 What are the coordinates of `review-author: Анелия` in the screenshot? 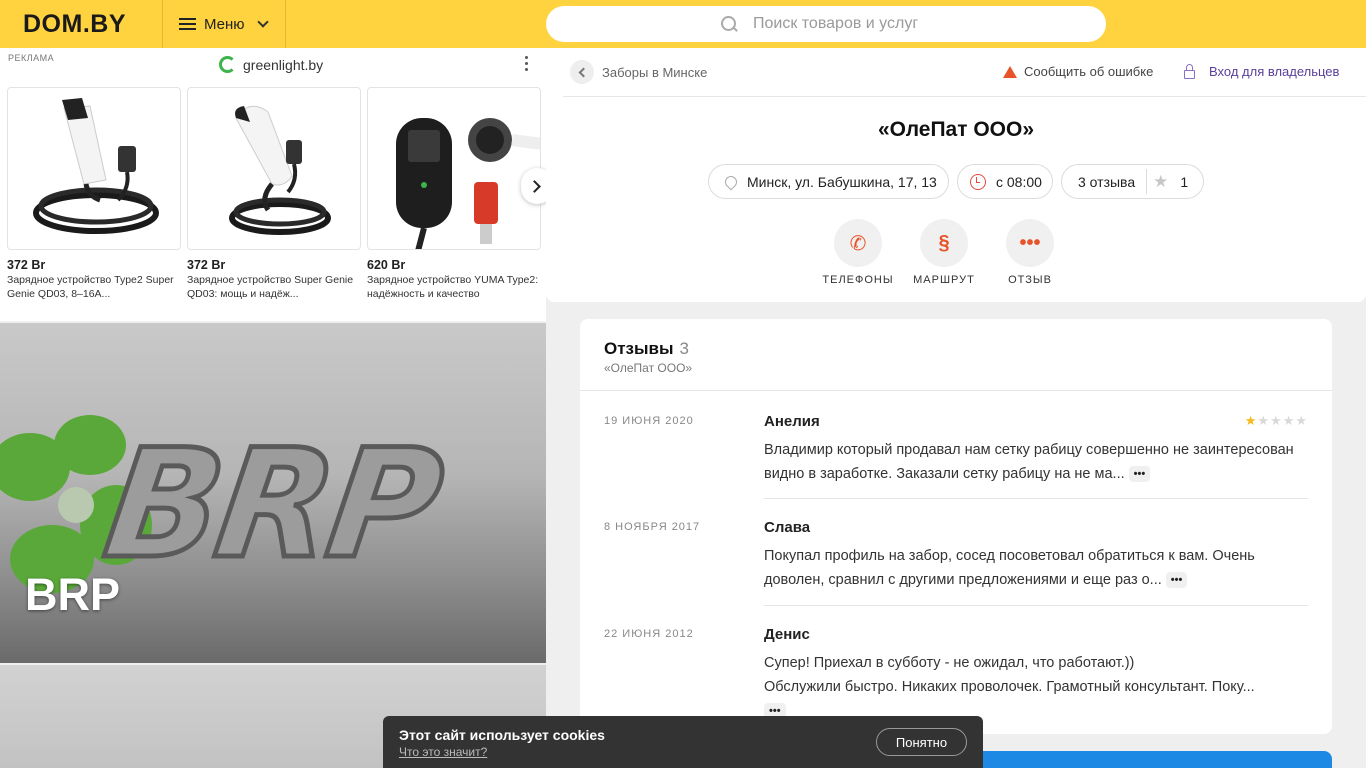 It's located at (792, 421).